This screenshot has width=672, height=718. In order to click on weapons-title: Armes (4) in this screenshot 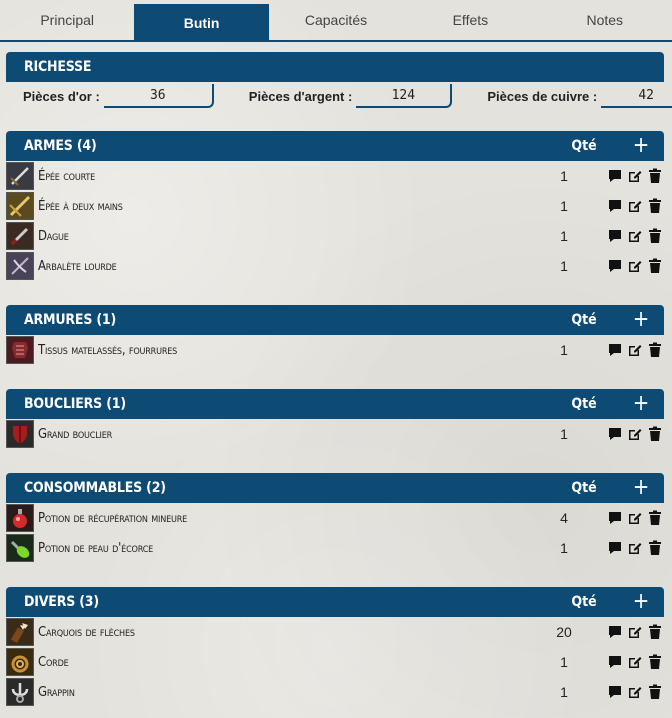, I will do `click(60, 146)`.